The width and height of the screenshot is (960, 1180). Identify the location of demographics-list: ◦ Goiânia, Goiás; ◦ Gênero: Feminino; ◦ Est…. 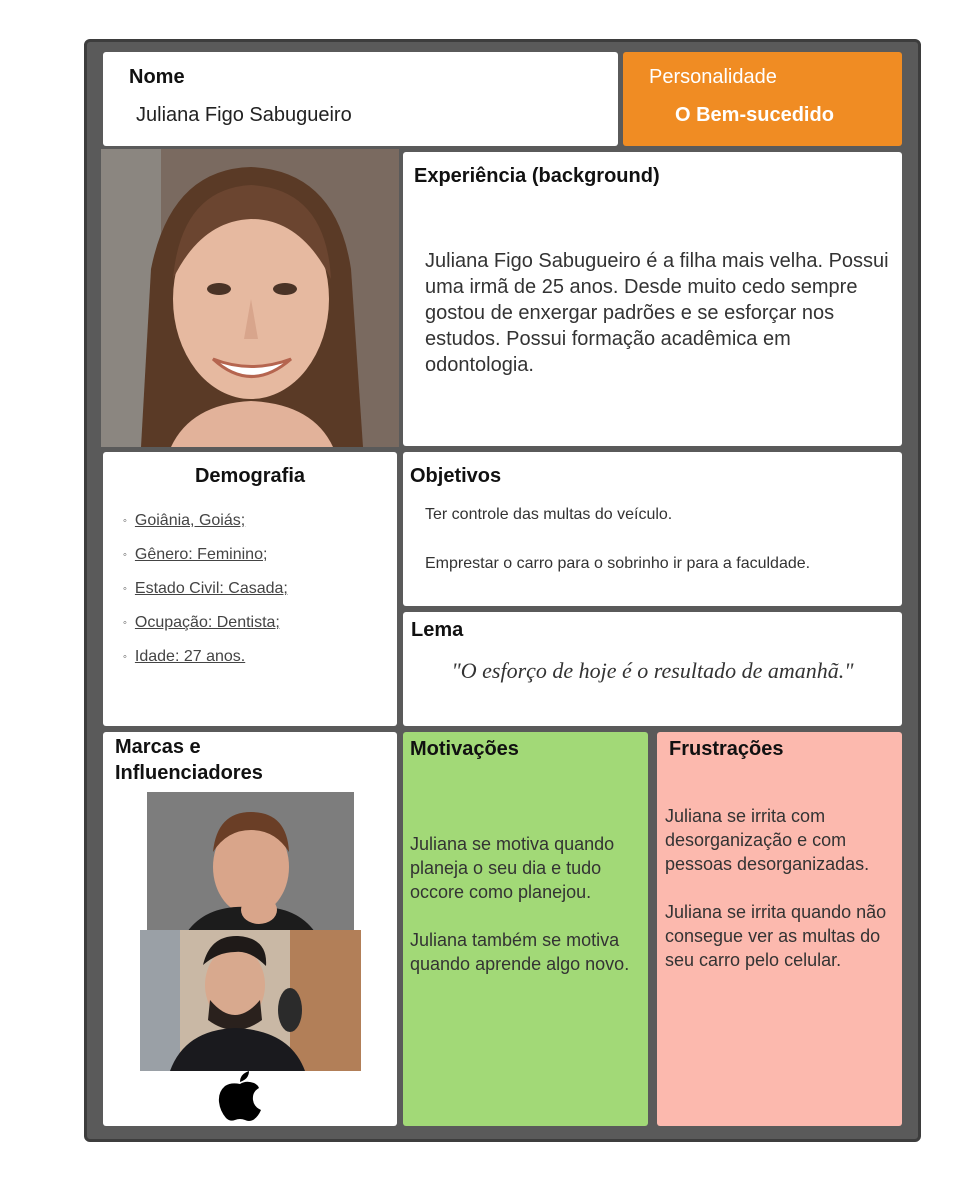
(205, 597).